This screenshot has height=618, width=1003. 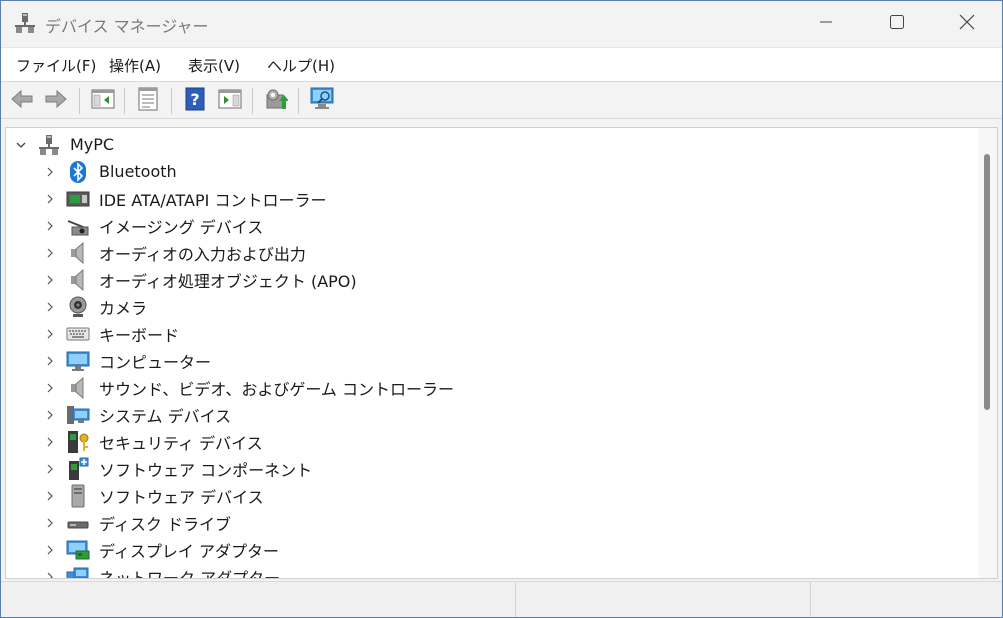 I want to click on device-manager-icon, so click(x=25, y=23).